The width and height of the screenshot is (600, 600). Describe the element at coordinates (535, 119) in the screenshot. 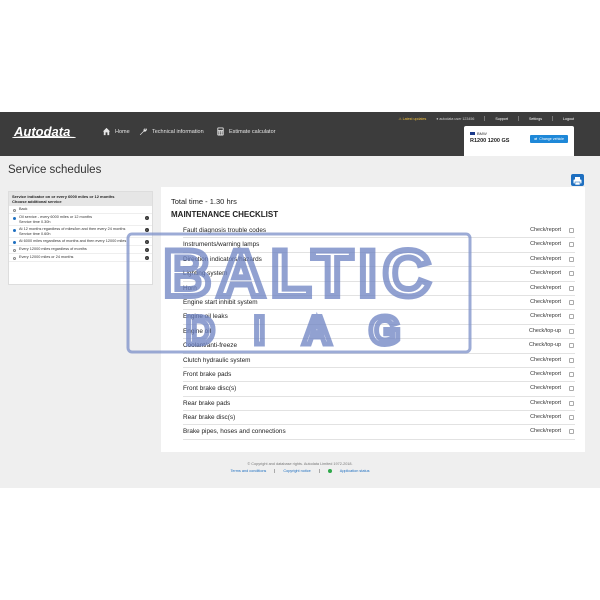

I see `settings-link: Settings` at that location.